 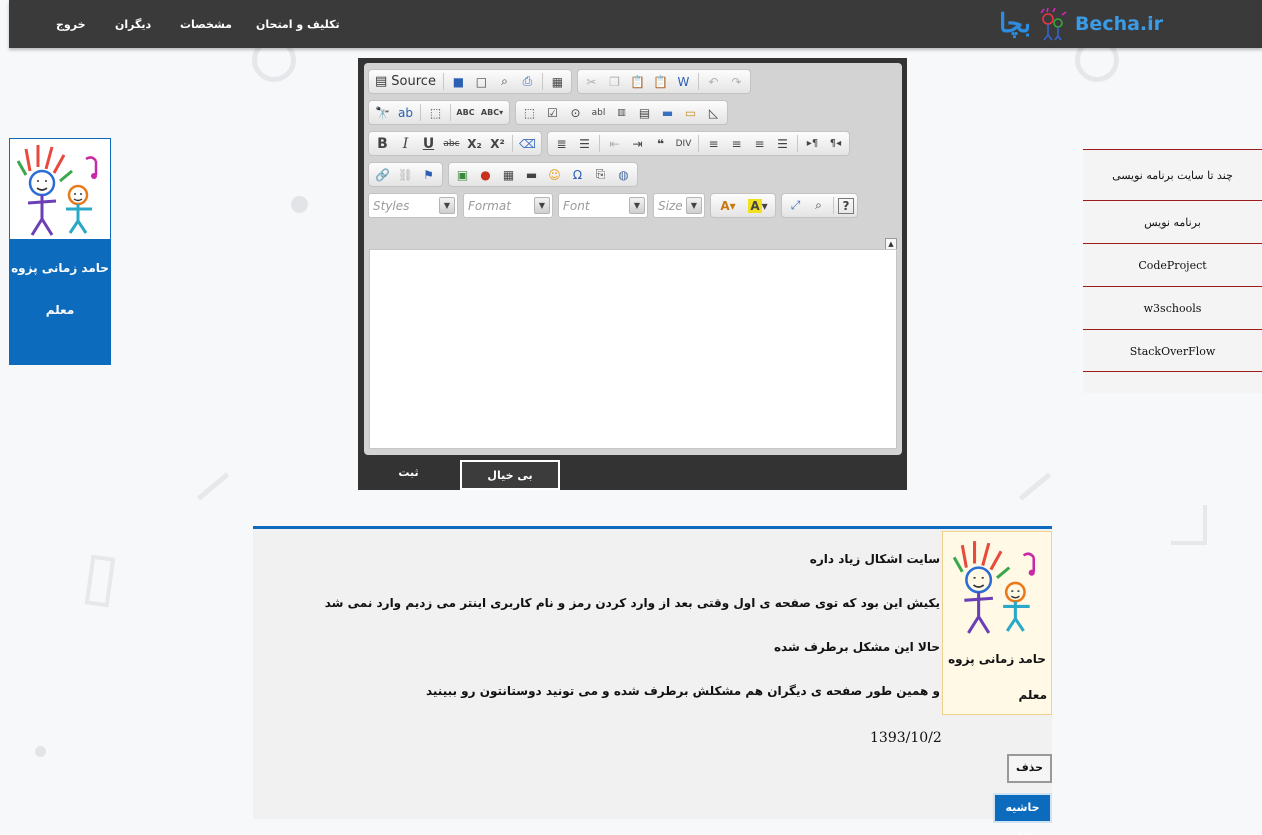 What do you see at coordinates (1172, 307) in the screenshot?
I see `link-w3schools: w3schools` at bounding box center [1172, 307].